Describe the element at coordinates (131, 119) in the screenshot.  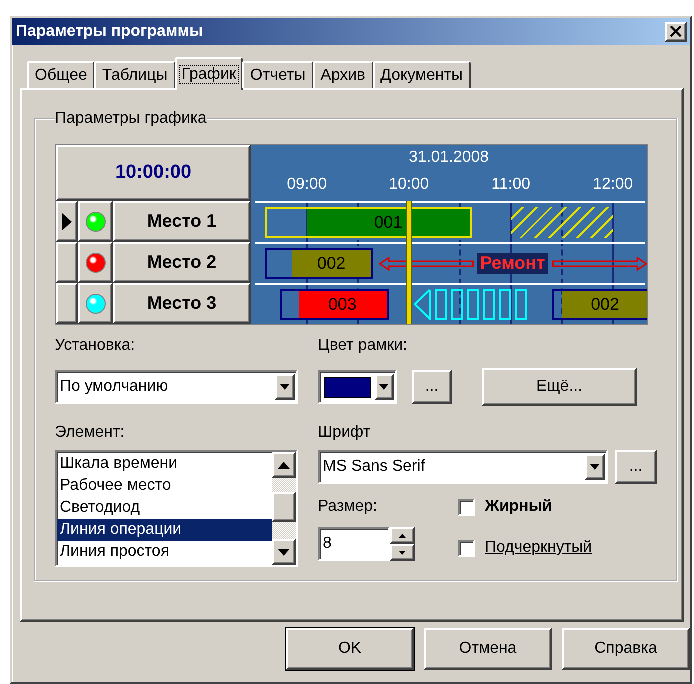
I see `group-title: Параметры графика` at that location.